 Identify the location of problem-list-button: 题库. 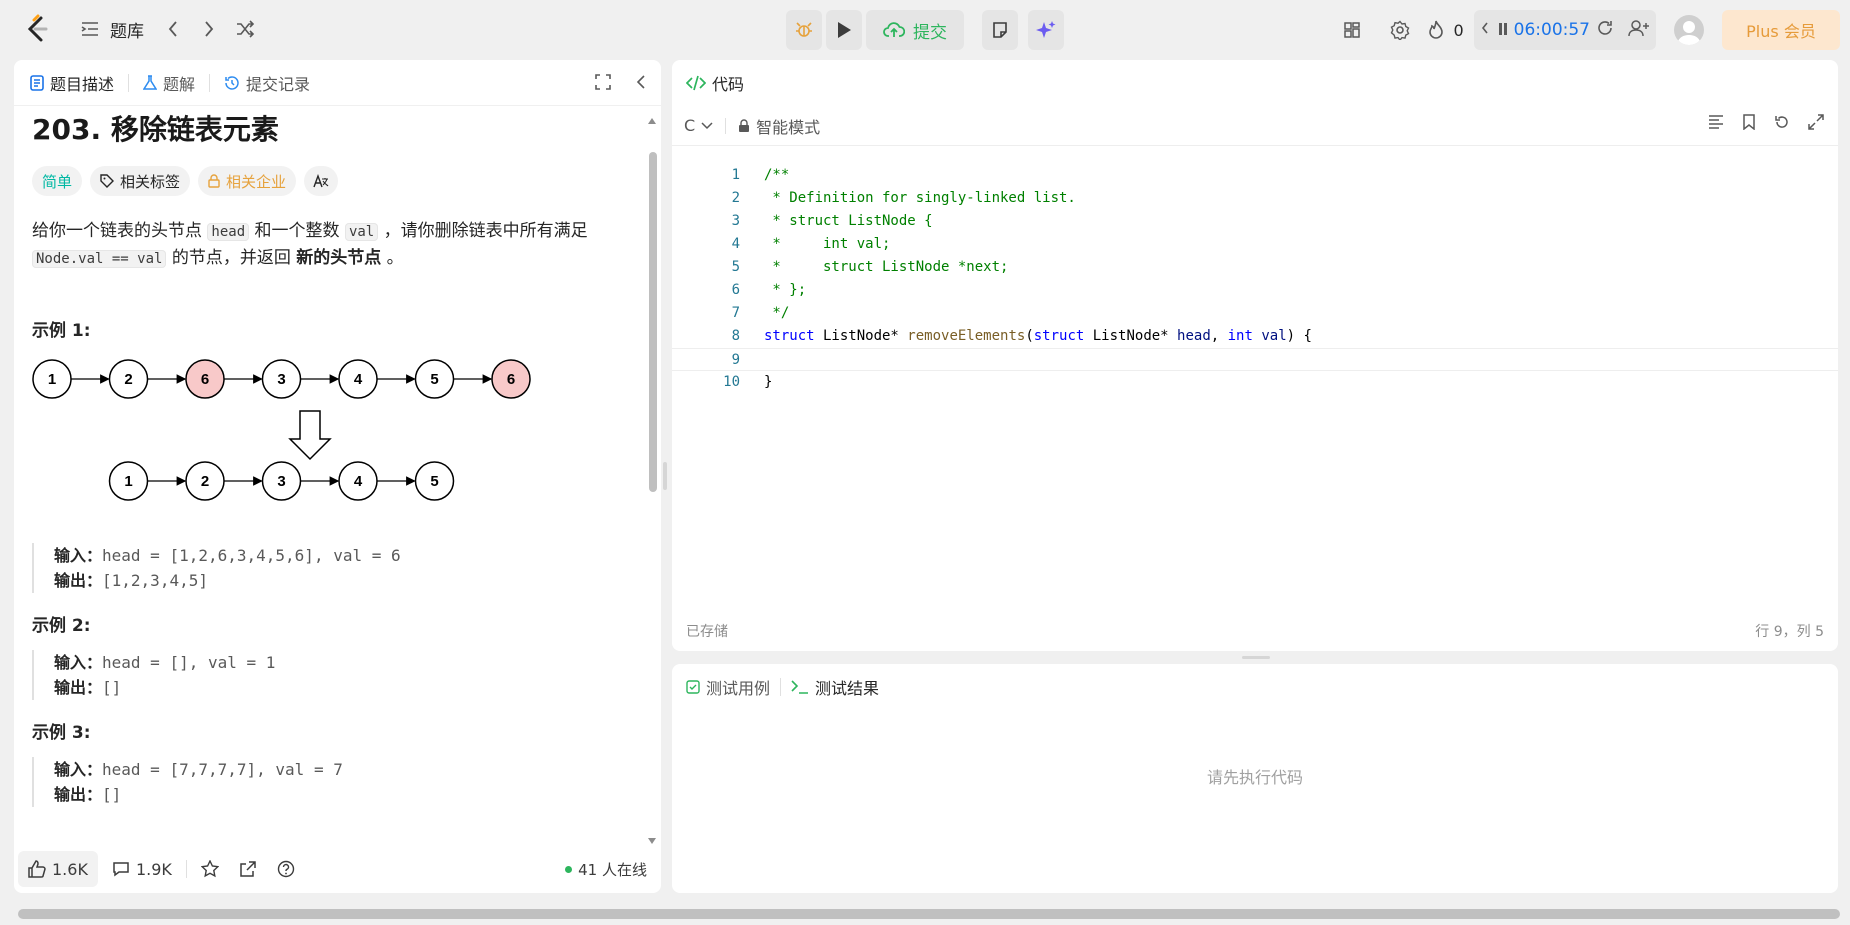
(112, 29).